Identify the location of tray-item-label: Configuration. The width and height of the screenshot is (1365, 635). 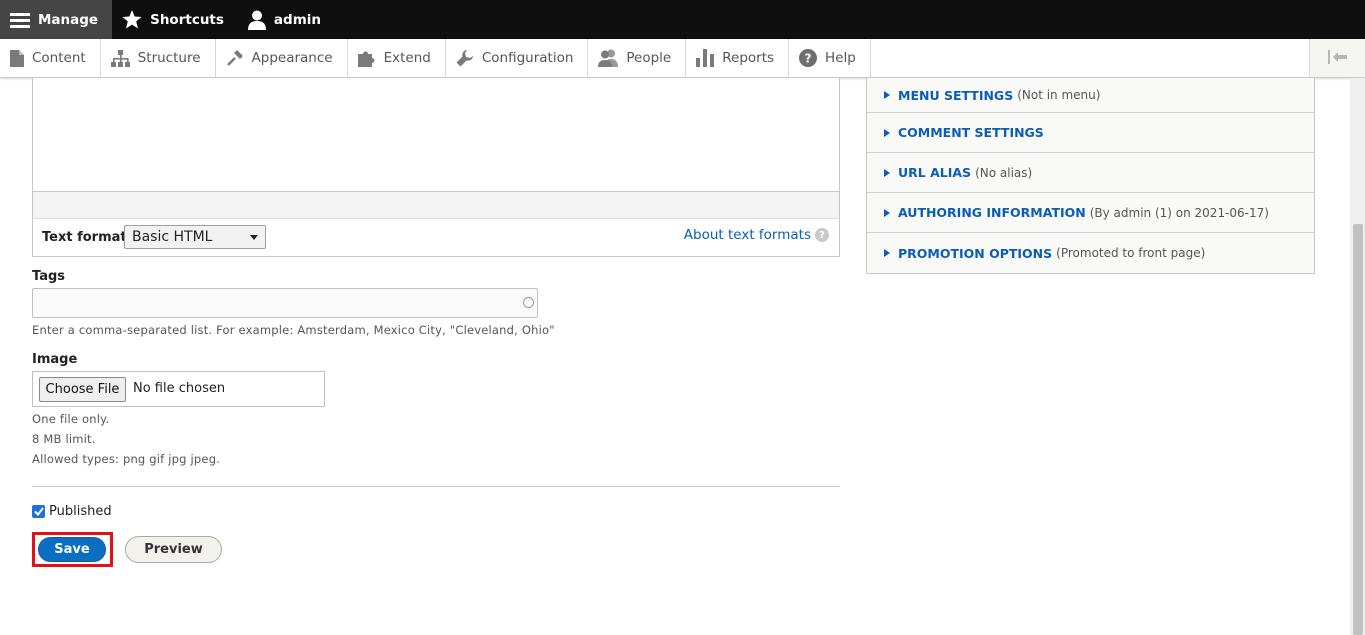
(527, 58).